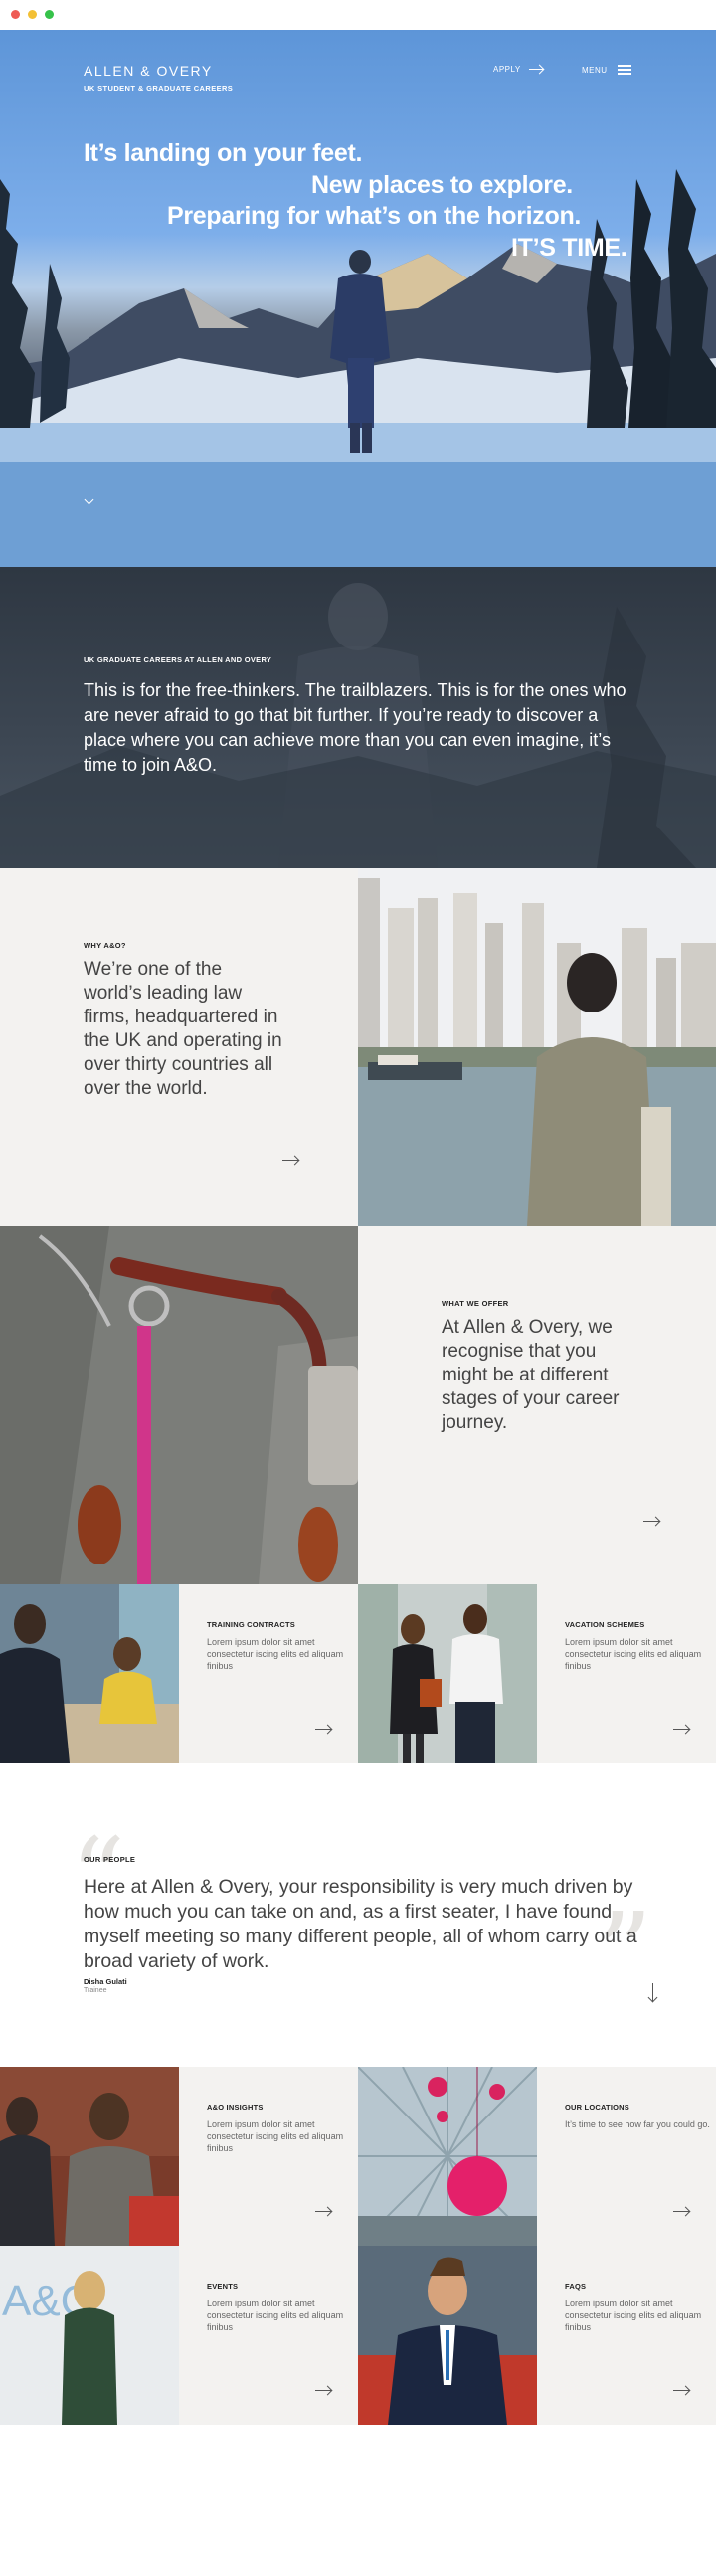 The width and height of the screenshot is (716, 2576). I want to click on testimonial-name: Disha Gulati, so click(105, 1981).